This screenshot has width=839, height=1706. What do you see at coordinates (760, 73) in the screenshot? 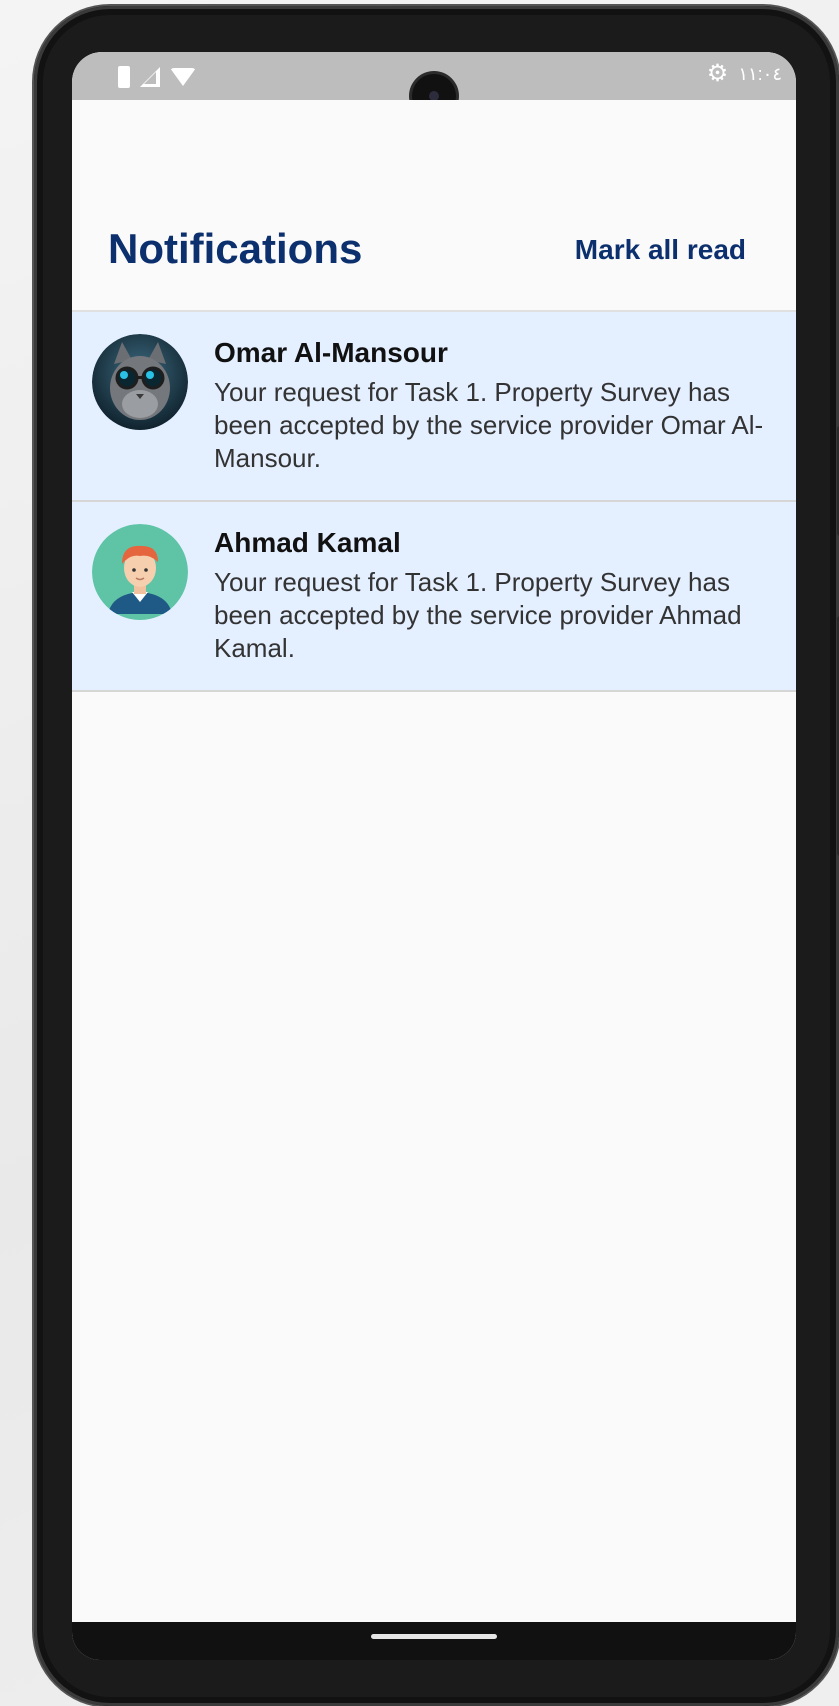
I see `status-time: ١١:٠٤` at bounding box center [760, 73].